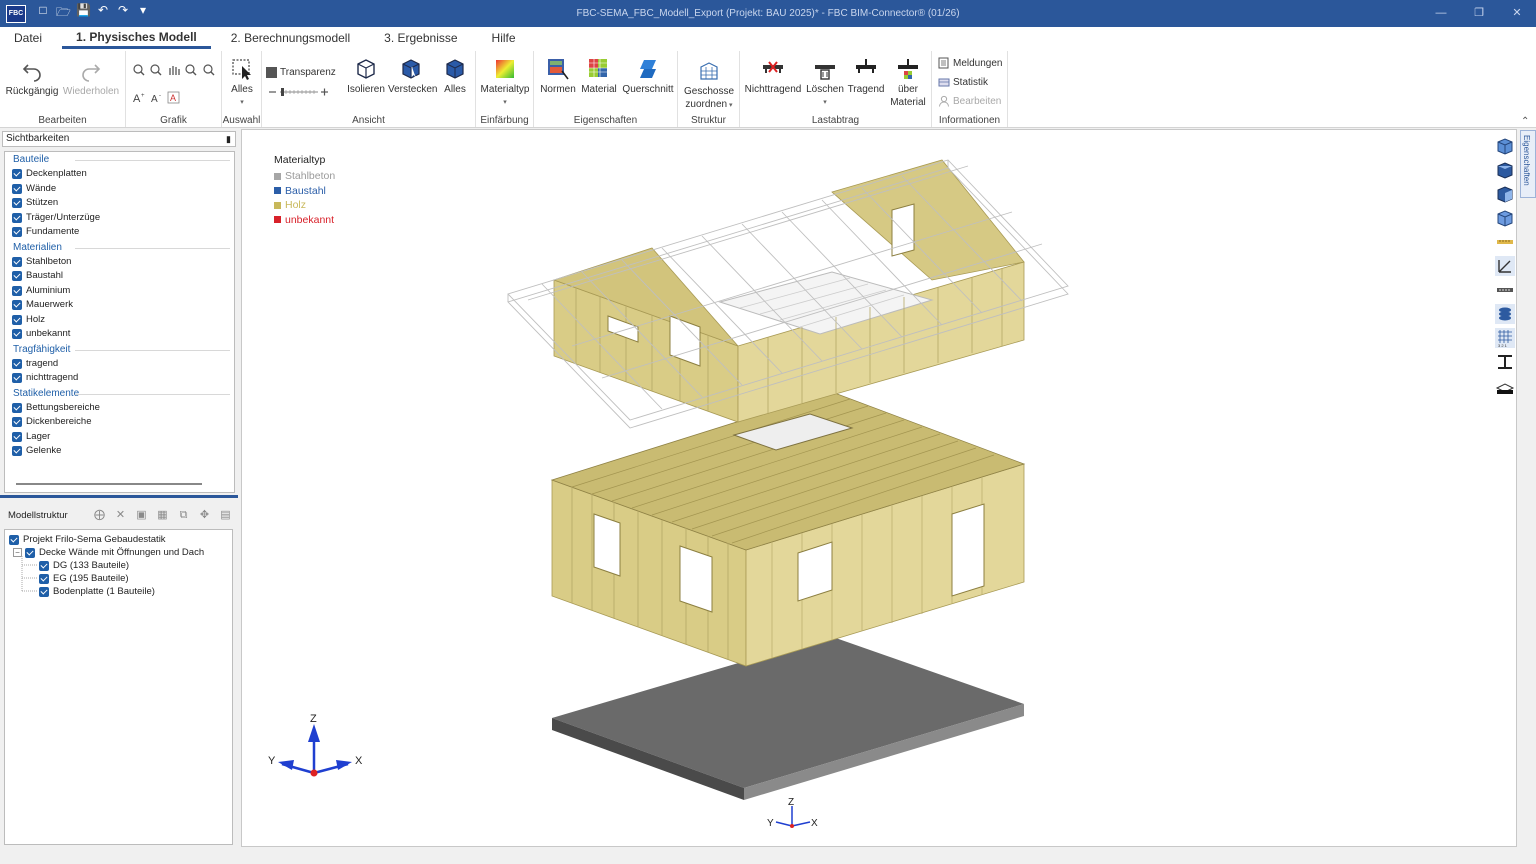 Image resolution: width=1536 pixels, height=864 pixels. Describe the element at coordinates (83, 13) in the screenshot. I see `save-icon: 💾` at that location.